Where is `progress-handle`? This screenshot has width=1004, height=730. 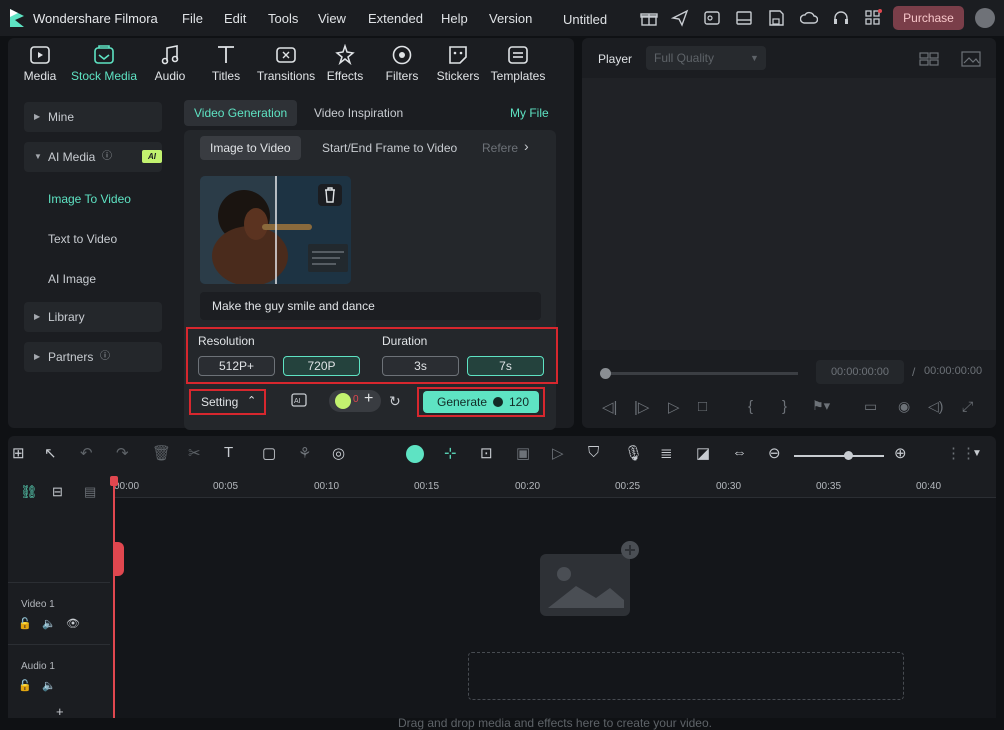 progress-handle is located at coordinates (605, 373).